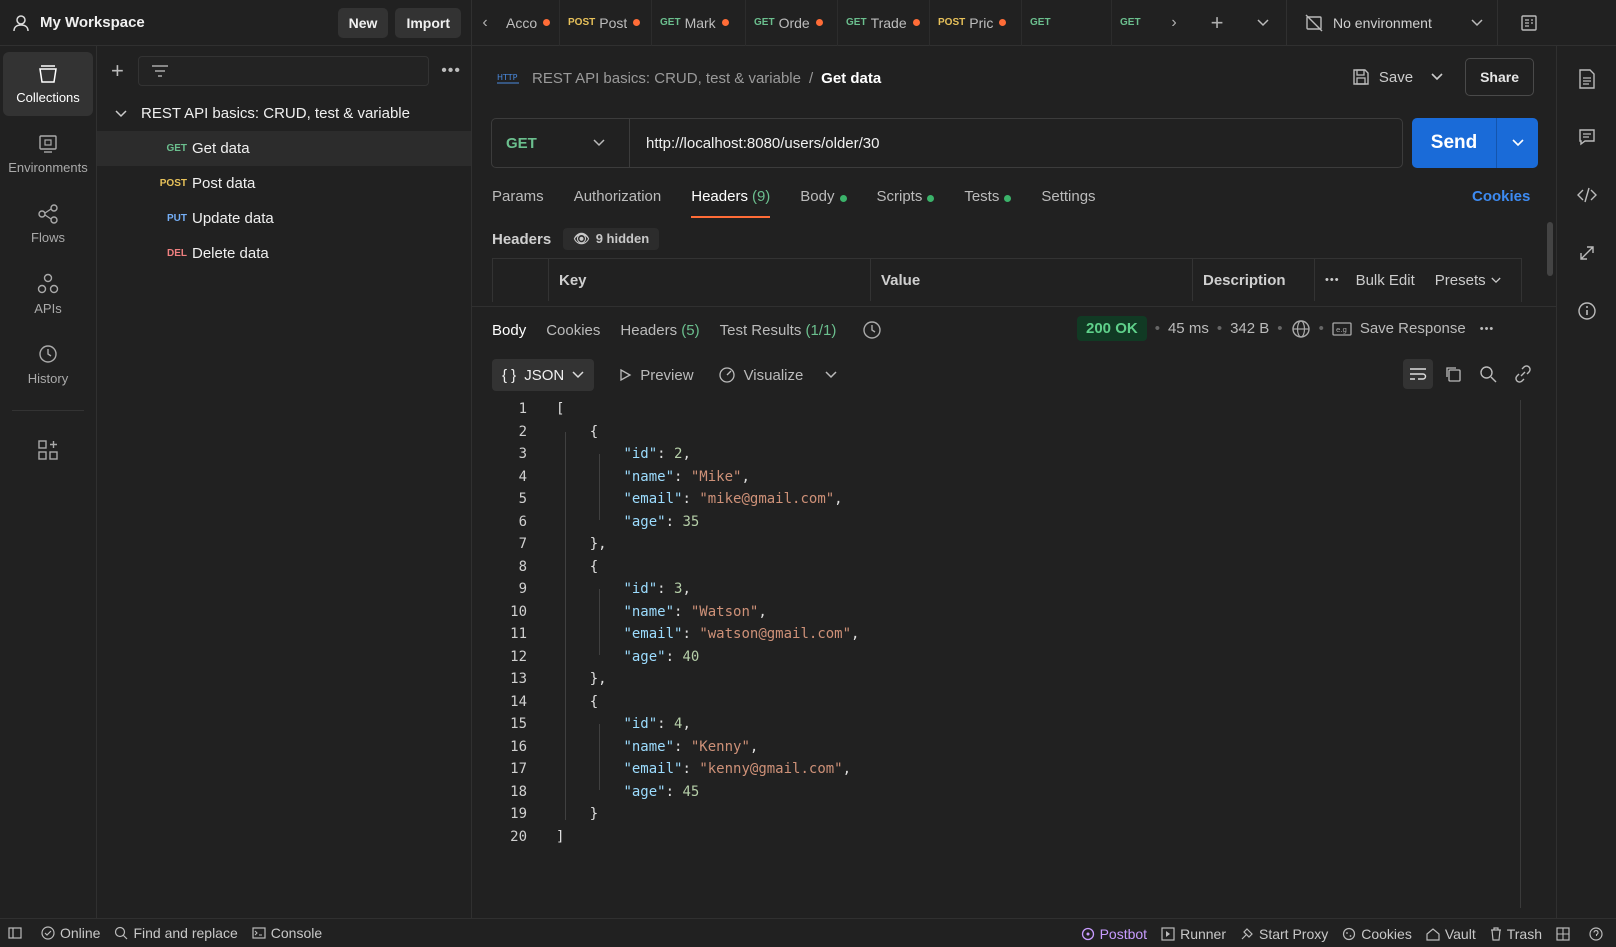 This screenshot has width=1616, height=947. Describe the element at coordinates (1520, 654) in the screenshot. I see `response-scrollbar` at that location.